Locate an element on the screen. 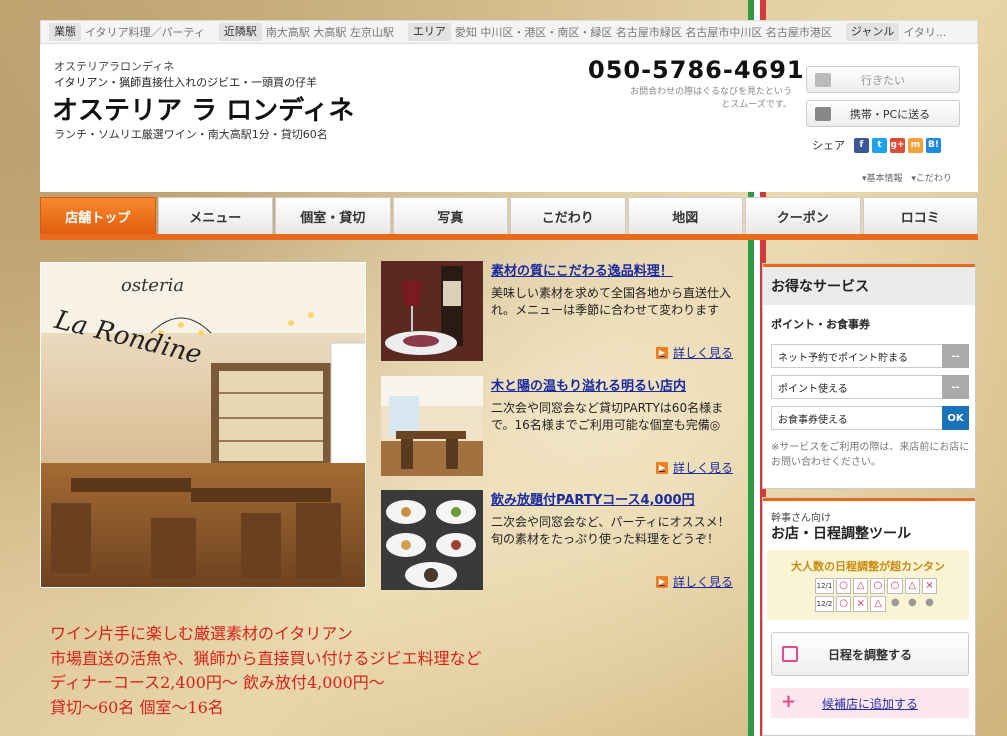 The width and height of the screenshot is (1007, 736). service-label: お食事券使える is located at coordinates (813, 420).